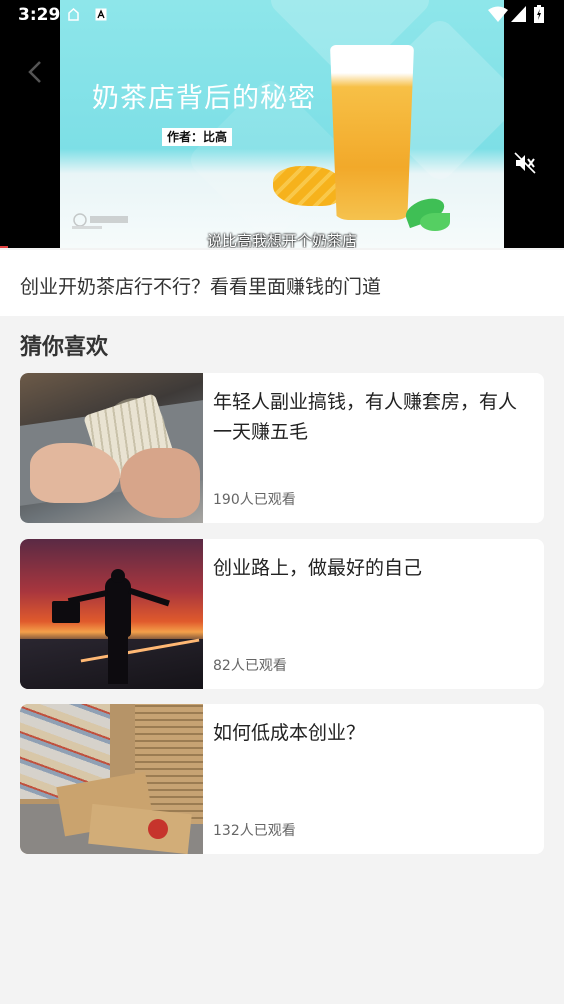  What do you see at coordinates (197, 137) in the screenshot?
I see `thumbnail-author: 作者：比高` at bounding box center [197, 137].